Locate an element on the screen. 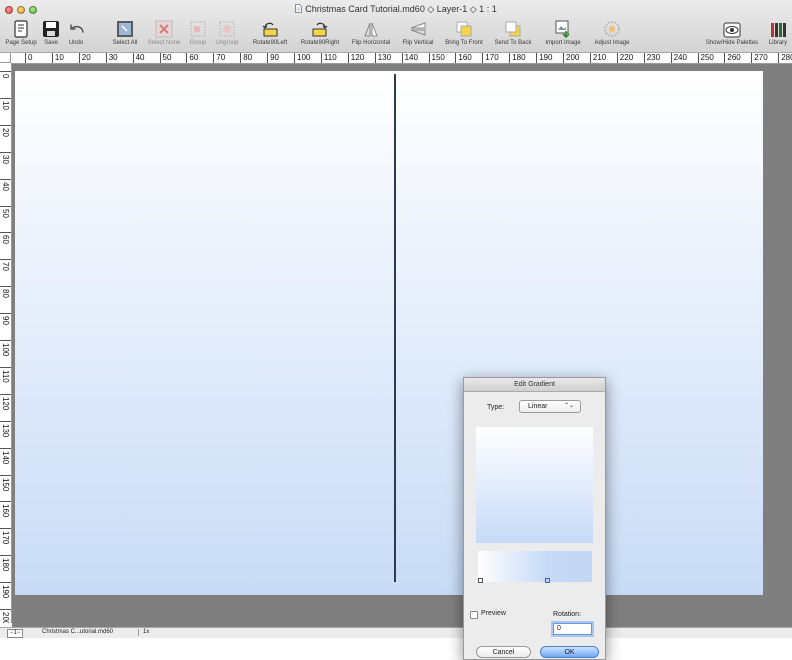 This screenshot has height=660, width=792. ruler-v-tick: 150 is located at coordinates (5, 488).